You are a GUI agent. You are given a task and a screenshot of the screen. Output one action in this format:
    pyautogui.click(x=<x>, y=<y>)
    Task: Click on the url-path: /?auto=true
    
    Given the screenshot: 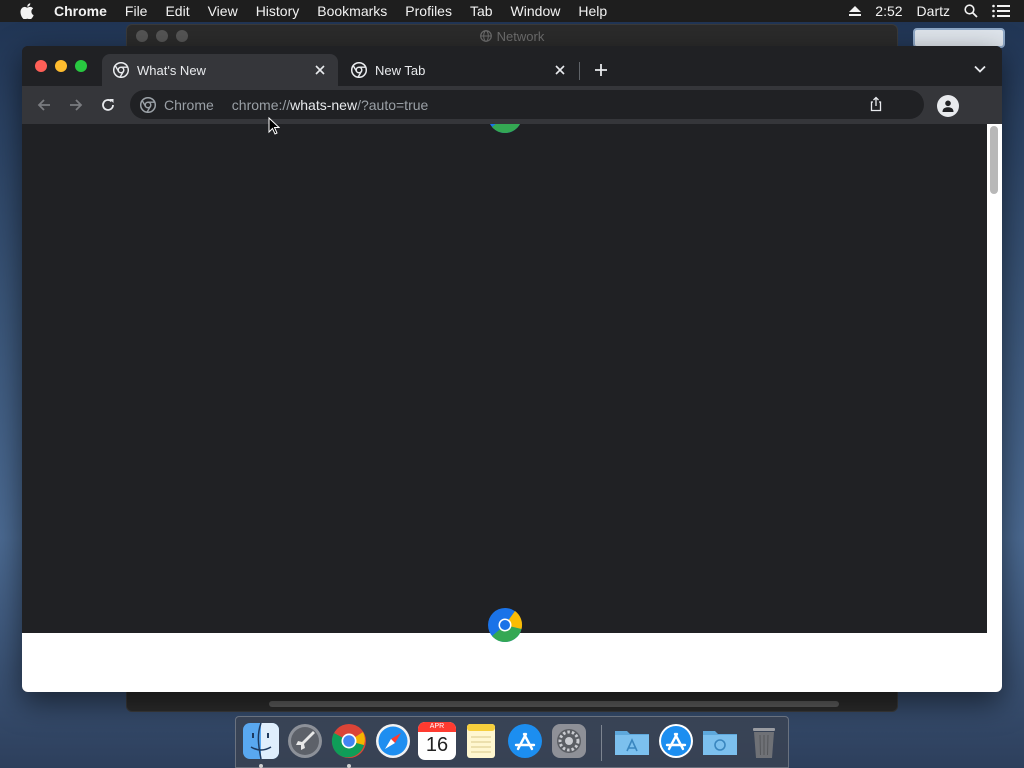 What is the action you would take?
    pyautogui.click(x=393, y=104)
    